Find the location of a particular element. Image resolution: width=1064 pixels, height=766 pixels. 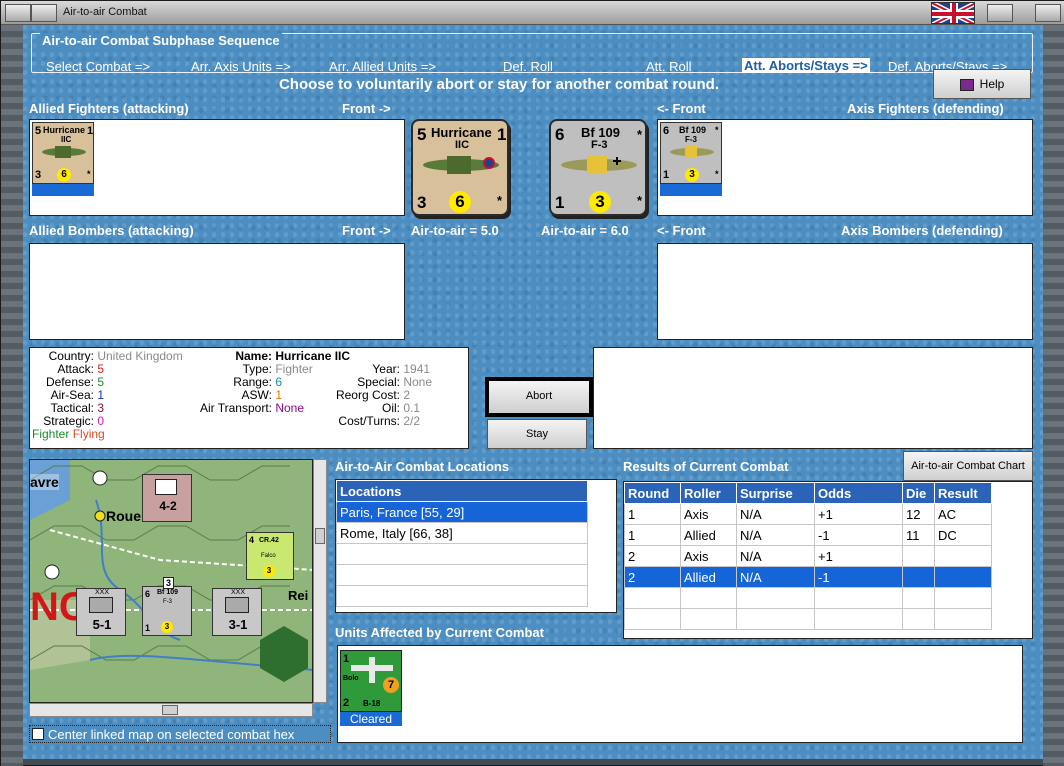

stay-button: Stay is located at coordinates (537, 434).